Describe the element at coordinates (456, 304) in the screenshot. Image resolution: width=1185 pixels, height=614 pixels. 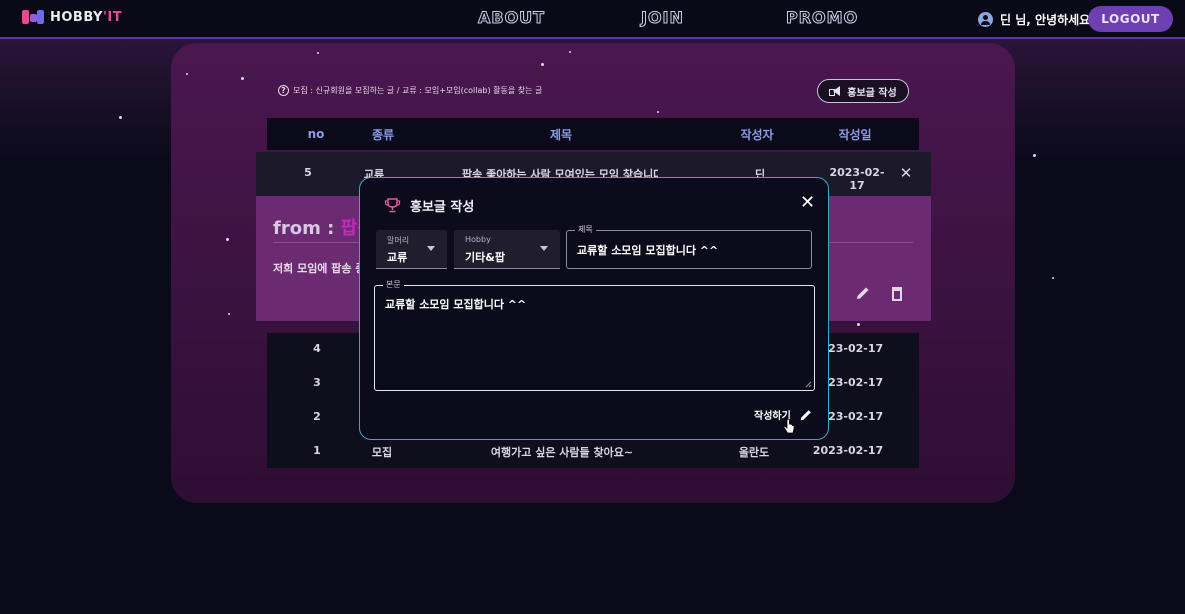
I see `body-field-value: 교류할 소모임 모집합니다 ^^` at that location.